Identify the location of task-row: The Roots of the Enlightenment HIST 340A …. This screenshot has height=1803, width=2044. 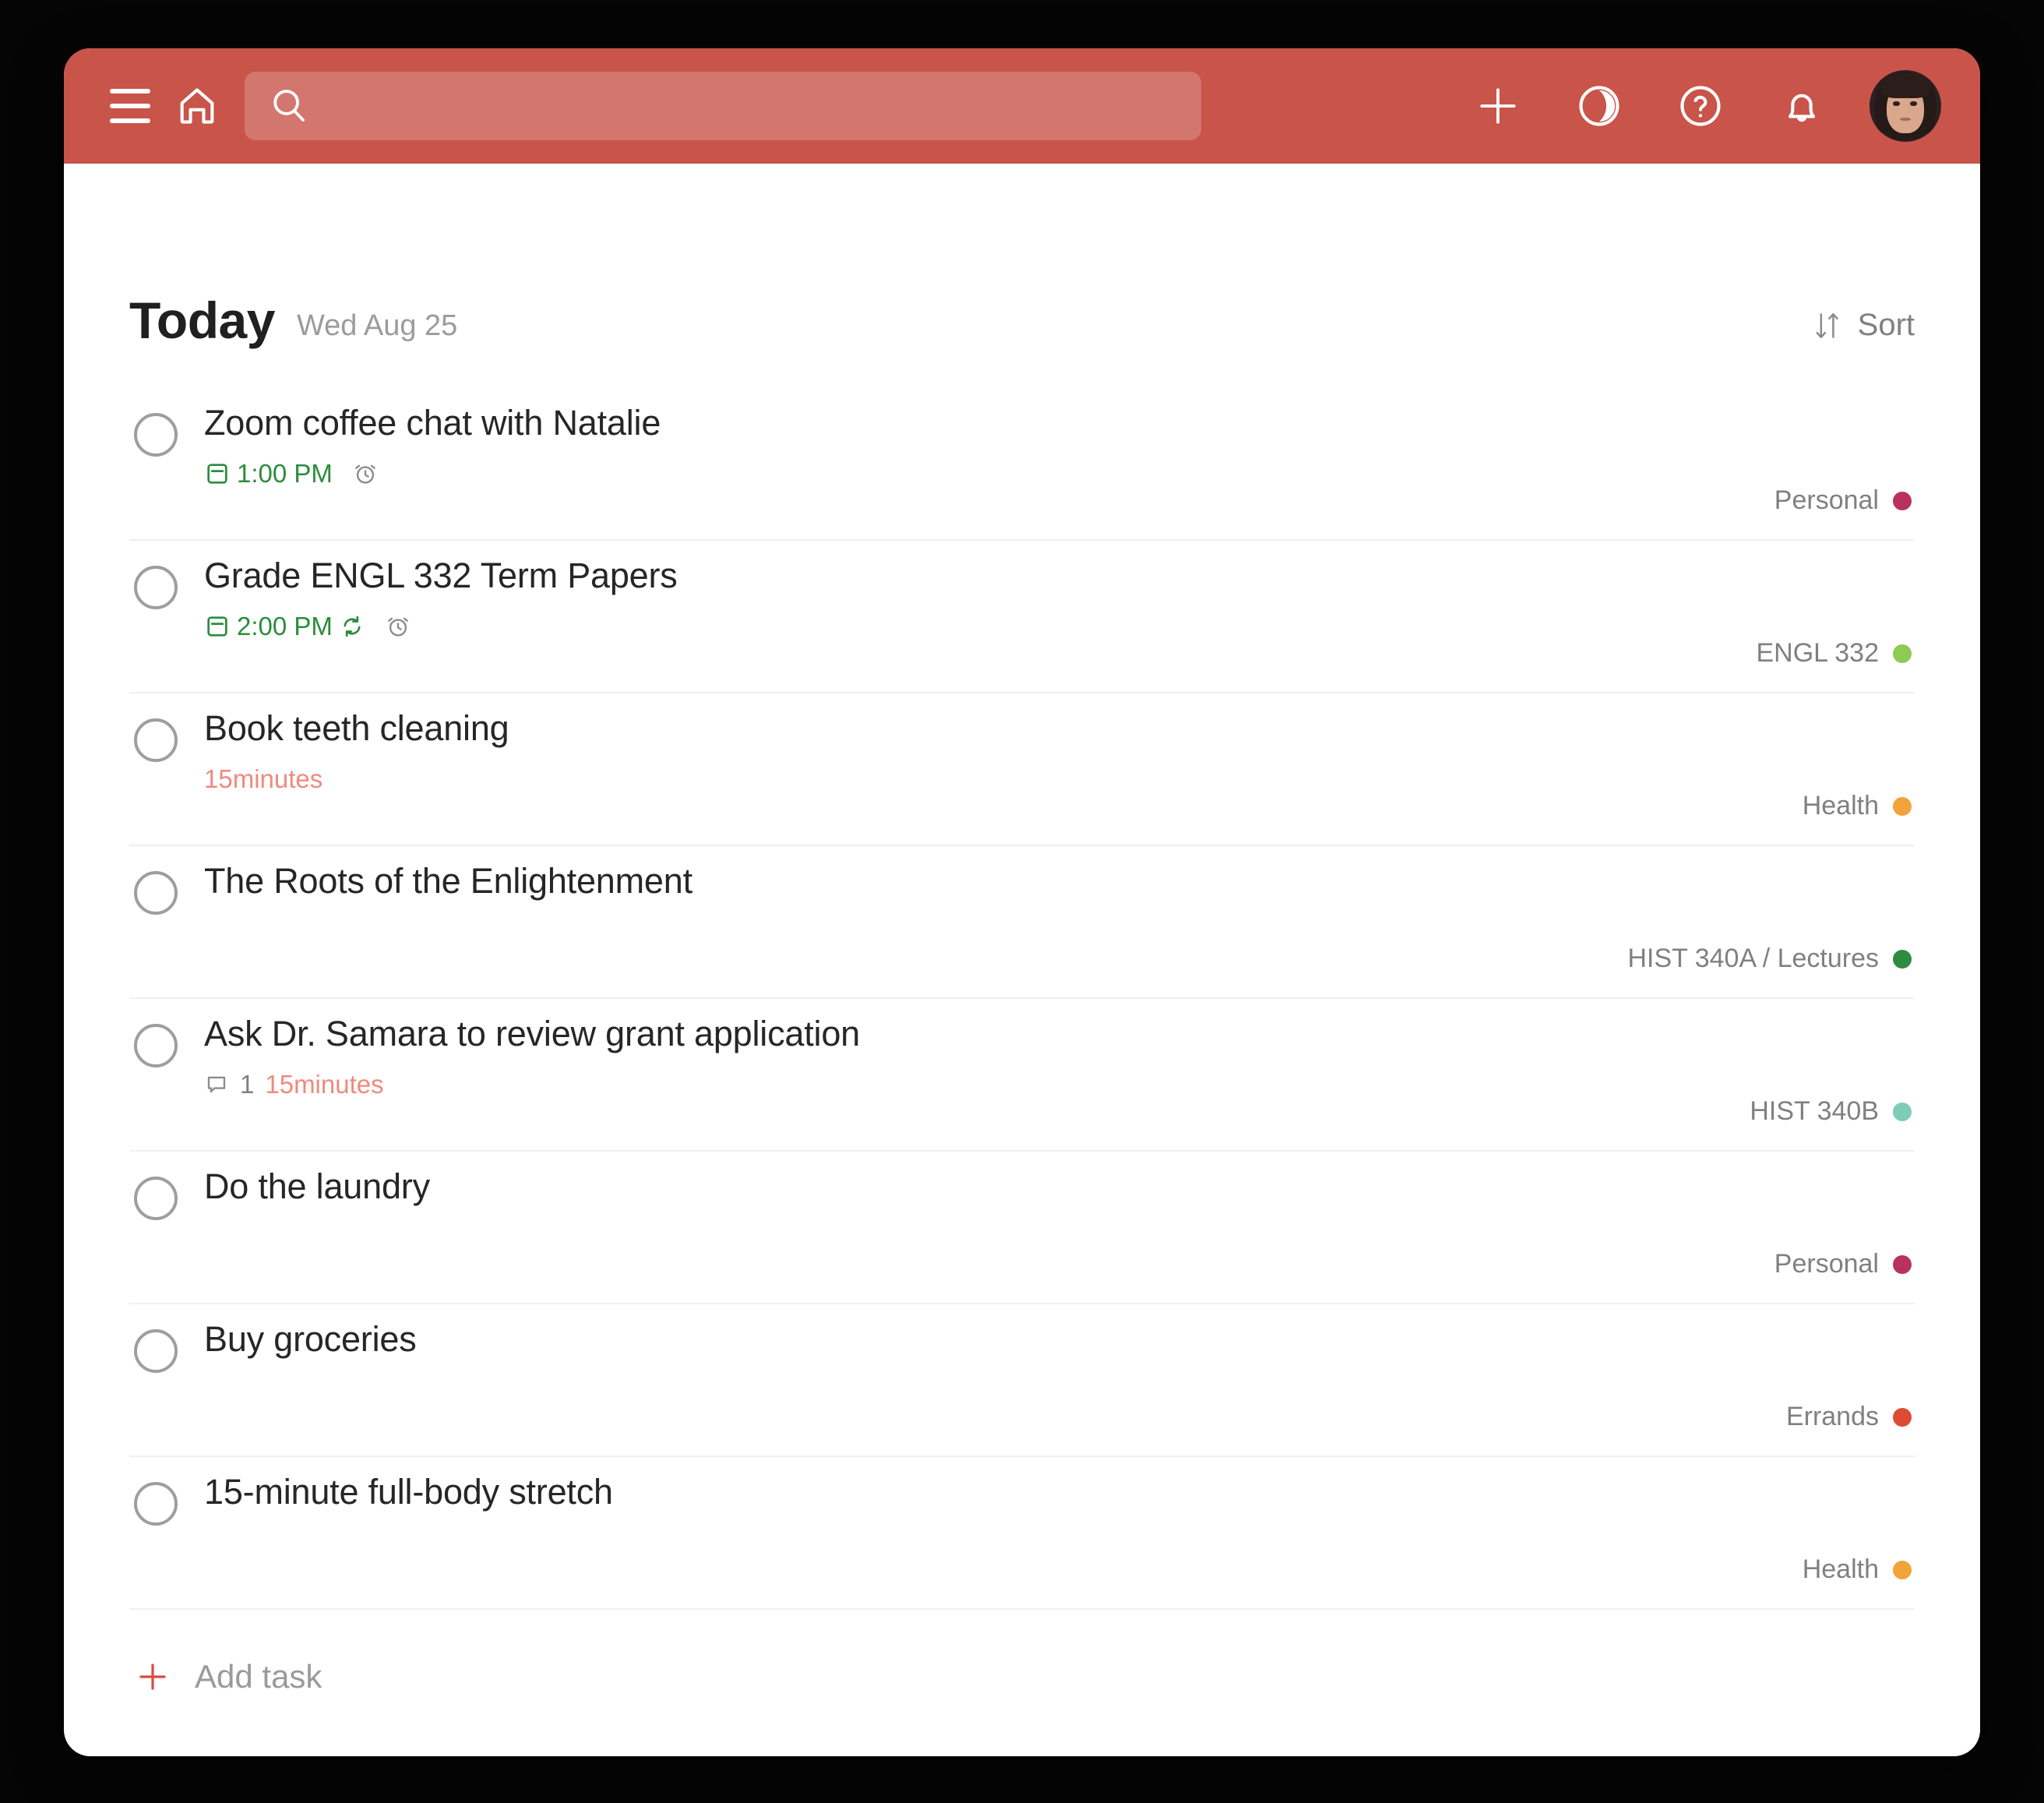
(1022, 922).